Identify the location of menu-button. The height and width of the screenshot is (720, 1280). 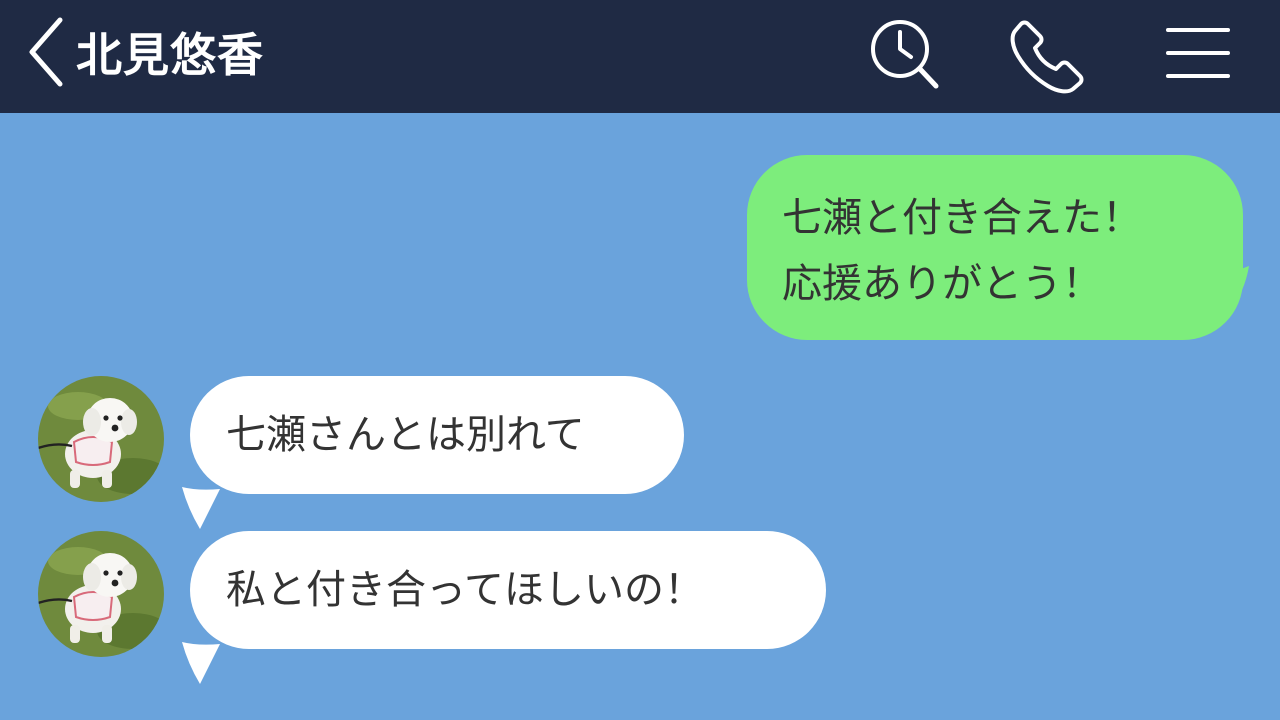
(1198, 56).